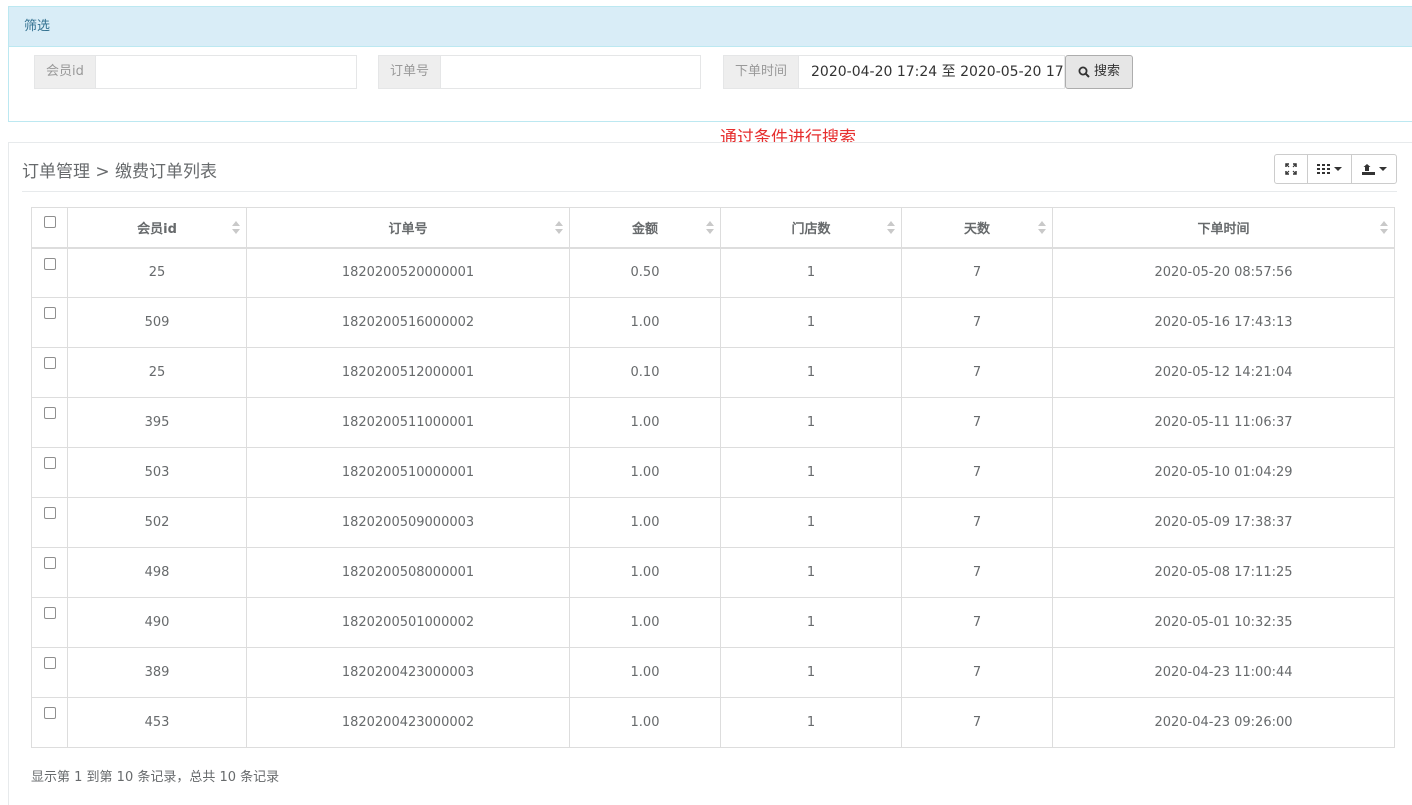 This screenshot has width=1412, height=805. Describe the element at coordinates (408, 522) in the screenshot. I see `order-no-cell: 1820200509000003` at that location.